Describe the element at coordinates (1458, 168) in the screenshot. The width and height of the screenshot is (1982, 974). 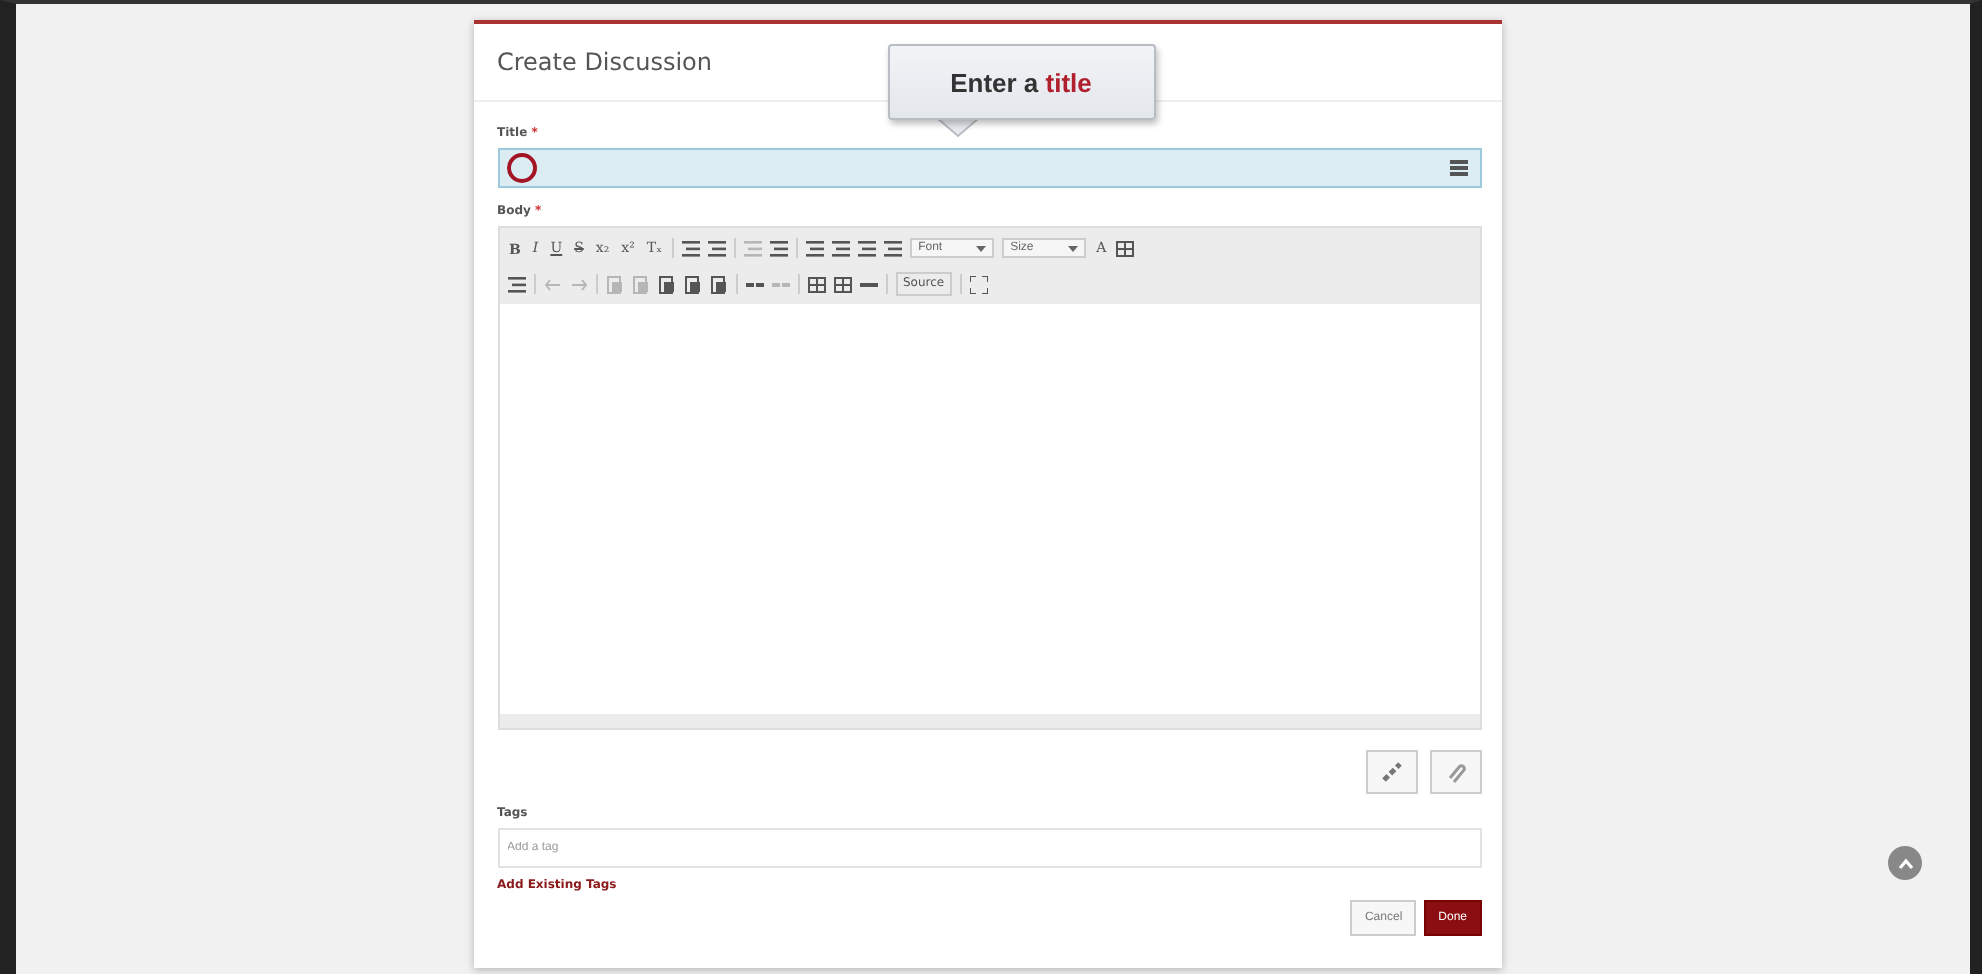
I see `list-icon` at that location.